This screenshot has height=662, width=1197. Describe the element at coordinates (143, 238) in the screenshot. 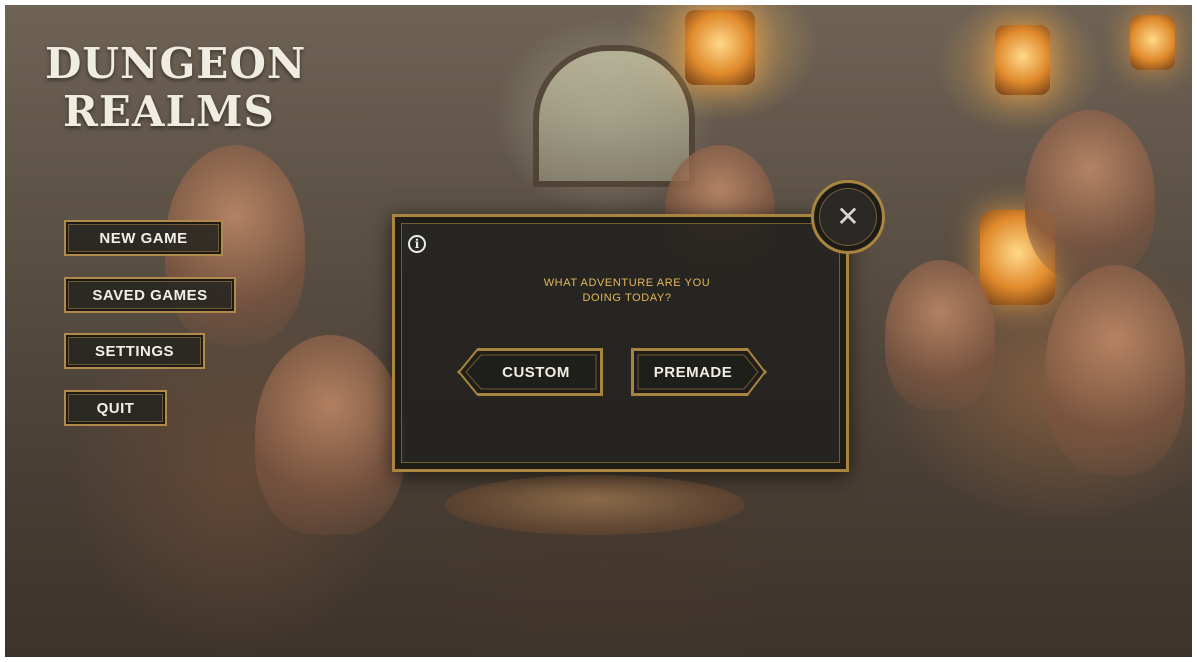

I see `new-game-button: NEW GAME` at that location.